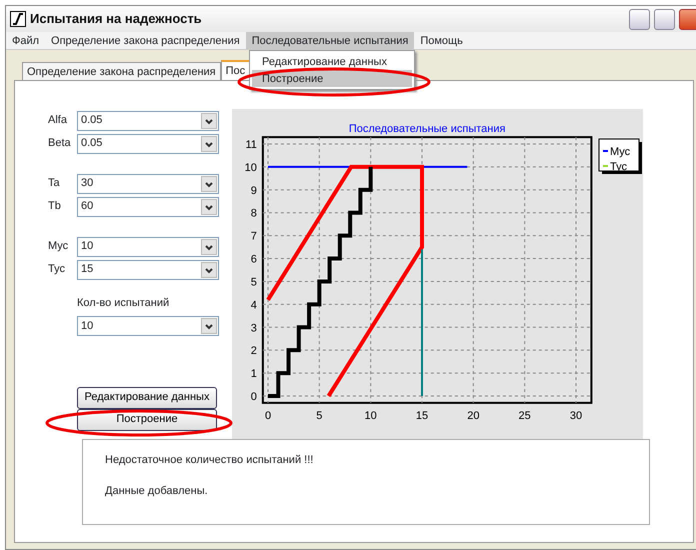 Image resolution: width=696 pixels, height=550 pixels. What do you see at coordinates (427, 129) in the screenshot?
I see `chart-title: Последовательные испытания` at bounding box center [427, 129].